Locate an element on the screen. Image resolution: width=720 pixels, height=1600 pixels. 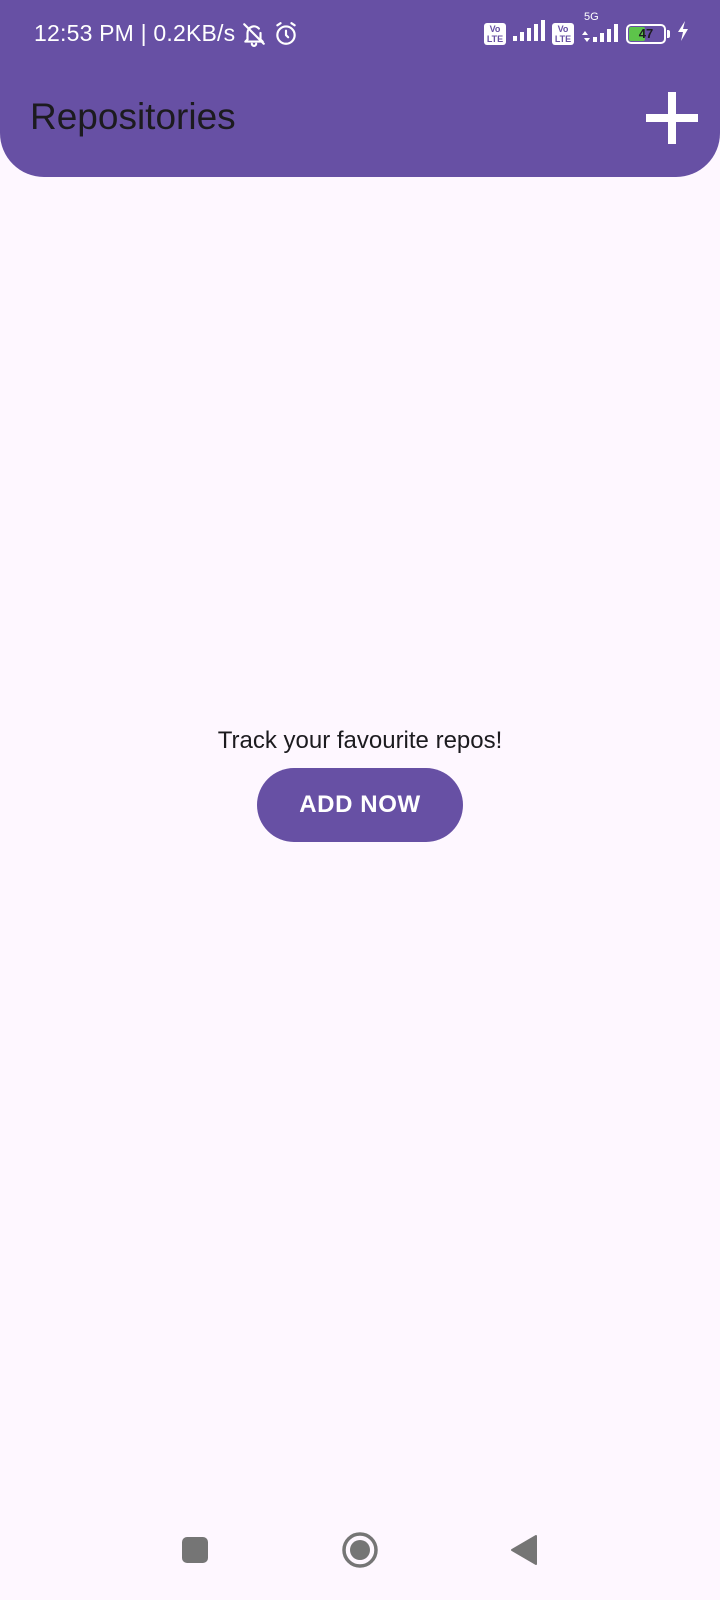
circle-icon is located at coordinates (360, 1550).